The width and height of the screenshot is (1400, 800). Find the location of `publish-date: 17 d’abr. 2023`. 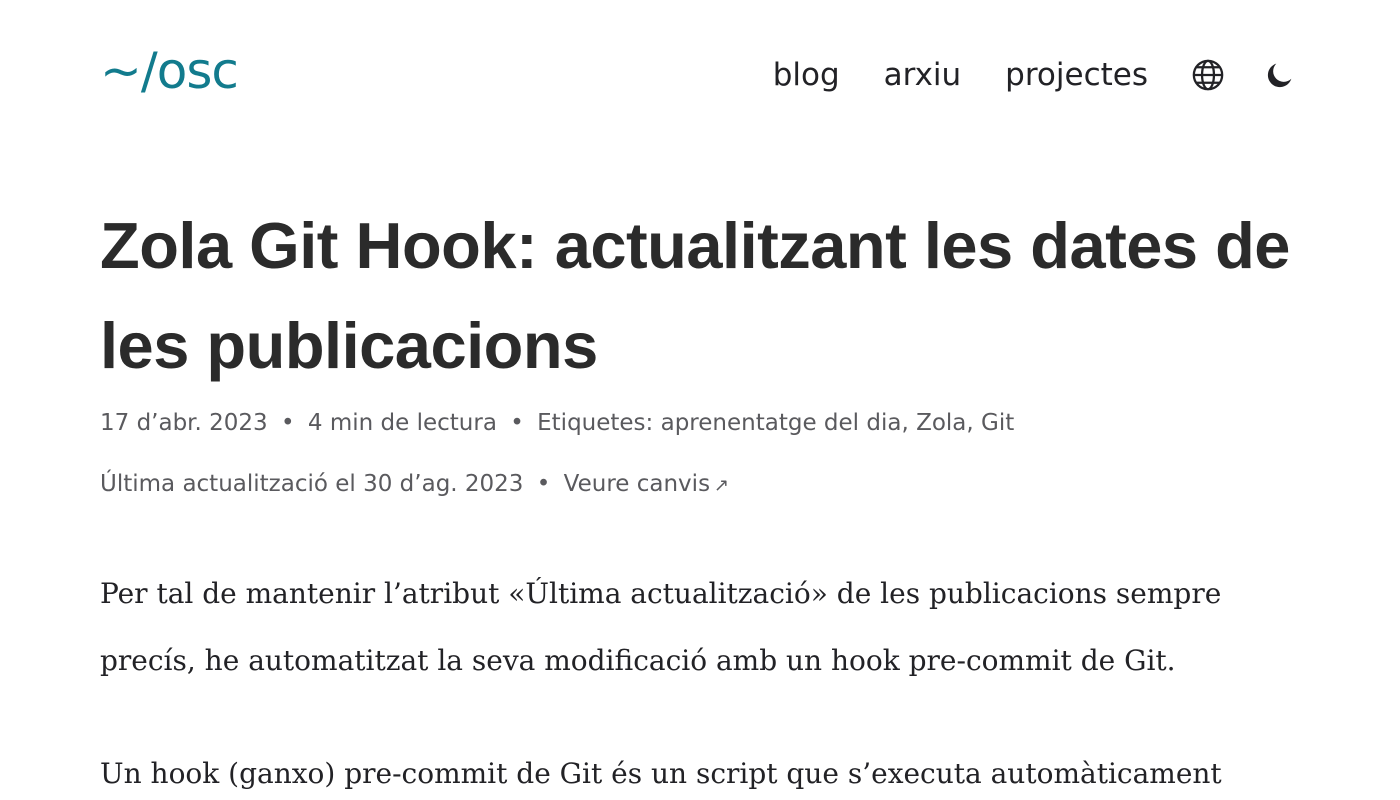

publish-date: 17 d’abr. 2023 is located at coordinates (184, 423).